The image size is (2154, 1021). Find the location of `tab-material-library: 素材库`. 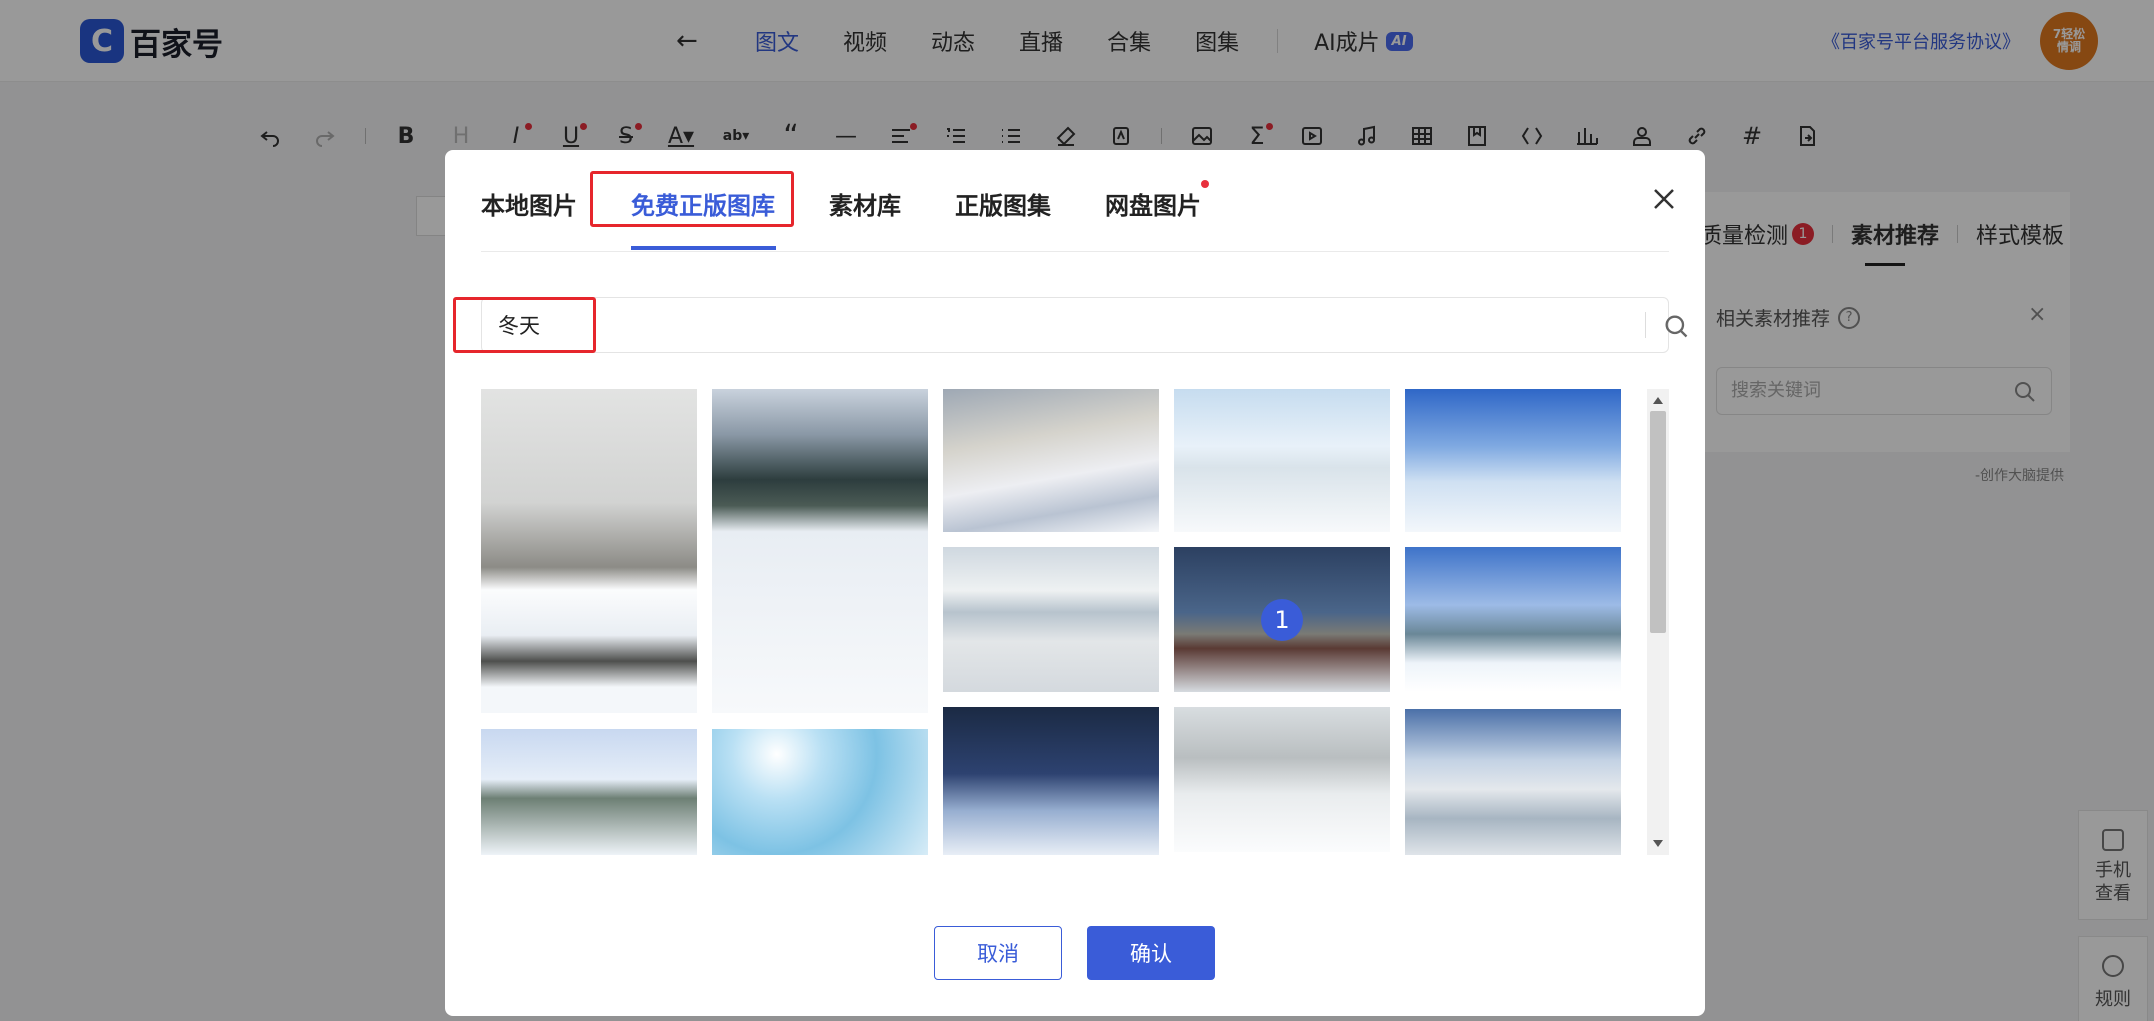

tab-material-library: 素材库 is located at coordinates (865, 203).